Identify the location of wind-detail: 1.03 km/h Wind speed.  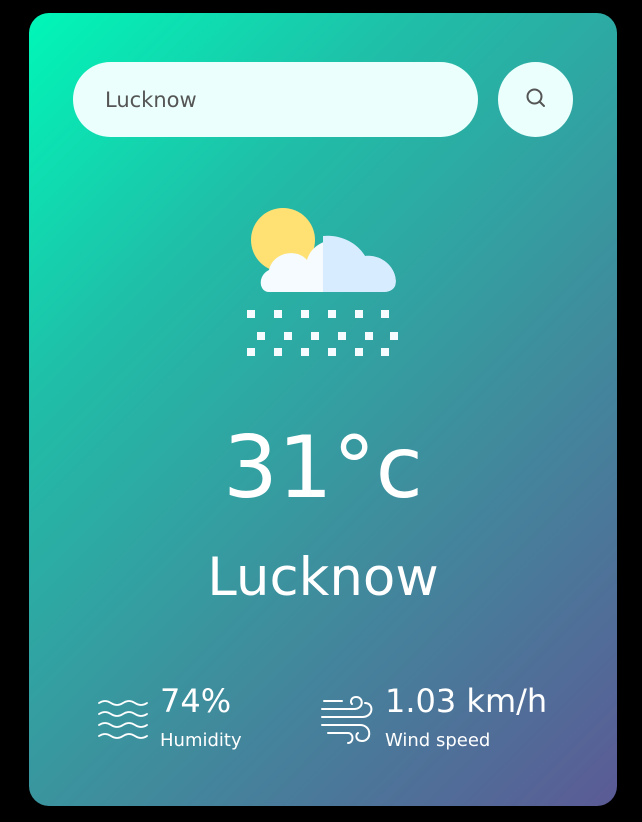
(450, 721).